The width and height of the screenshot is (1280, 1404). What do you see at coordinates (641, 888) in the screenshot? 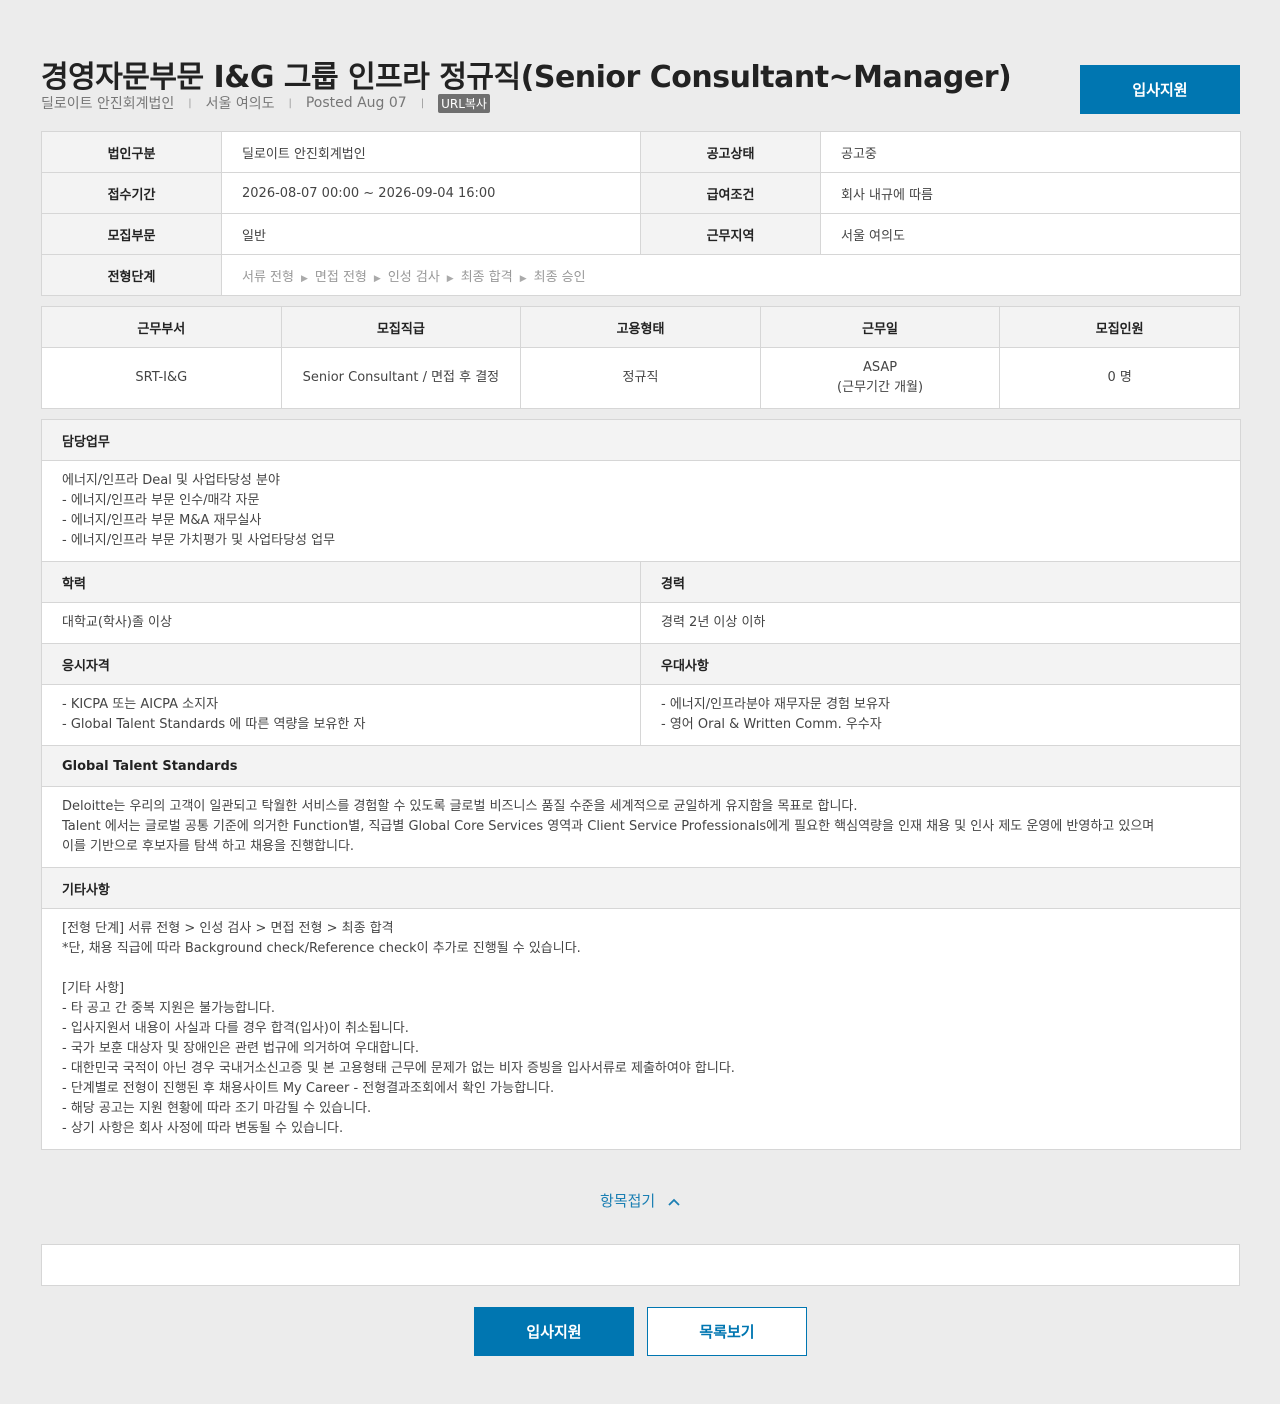
I see `etc-label: 기타사항` at bounding box center [641, 888].